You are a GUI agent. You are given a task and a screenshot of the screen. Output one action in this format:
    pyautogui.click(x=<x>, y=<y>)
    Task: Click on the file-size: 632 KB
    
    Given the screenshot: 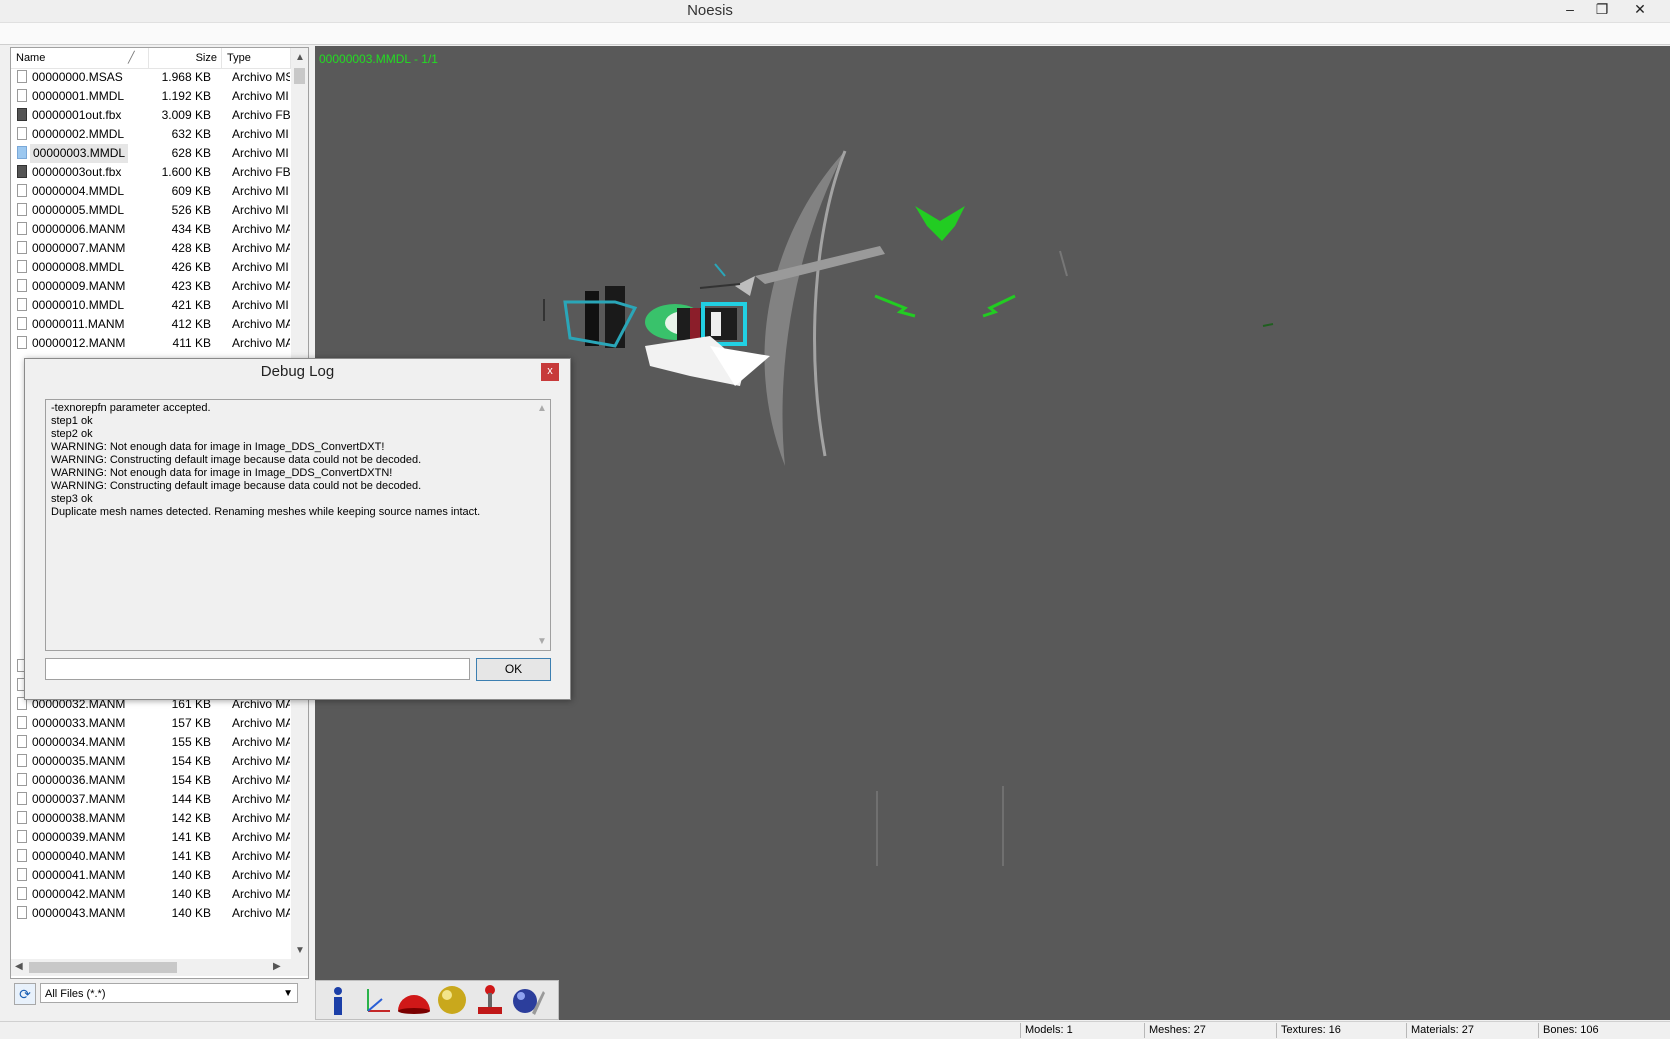 What is the action you would take?
    pyautogui.click(x=191, y=134)
    